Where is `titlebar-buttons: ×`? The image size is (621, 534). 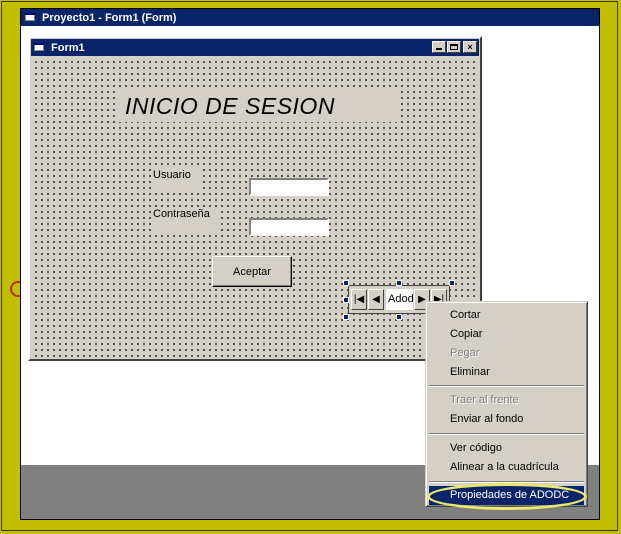
titlebar-buttons: × is located at coordinates (454, 47).